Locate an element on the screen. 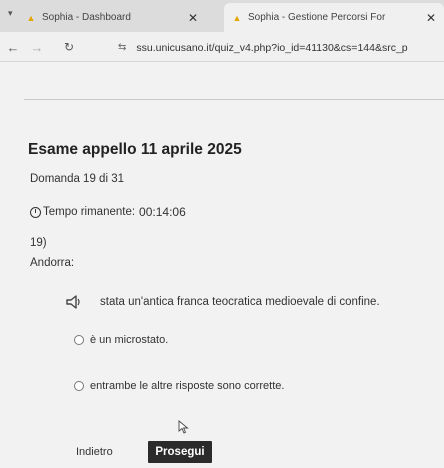  mouse-cursor-icon is located at coordinates (183, 427).